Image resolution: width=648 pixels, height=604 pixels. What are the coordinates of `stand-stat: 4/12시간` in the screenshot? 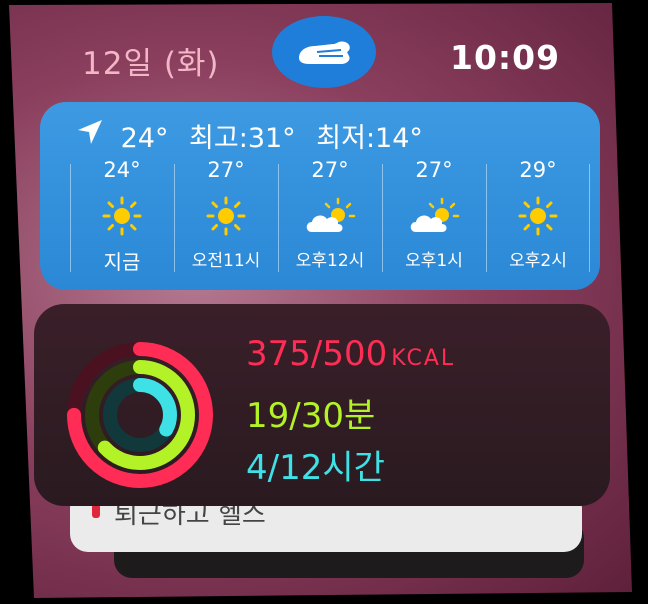 It's located at (315, 468).